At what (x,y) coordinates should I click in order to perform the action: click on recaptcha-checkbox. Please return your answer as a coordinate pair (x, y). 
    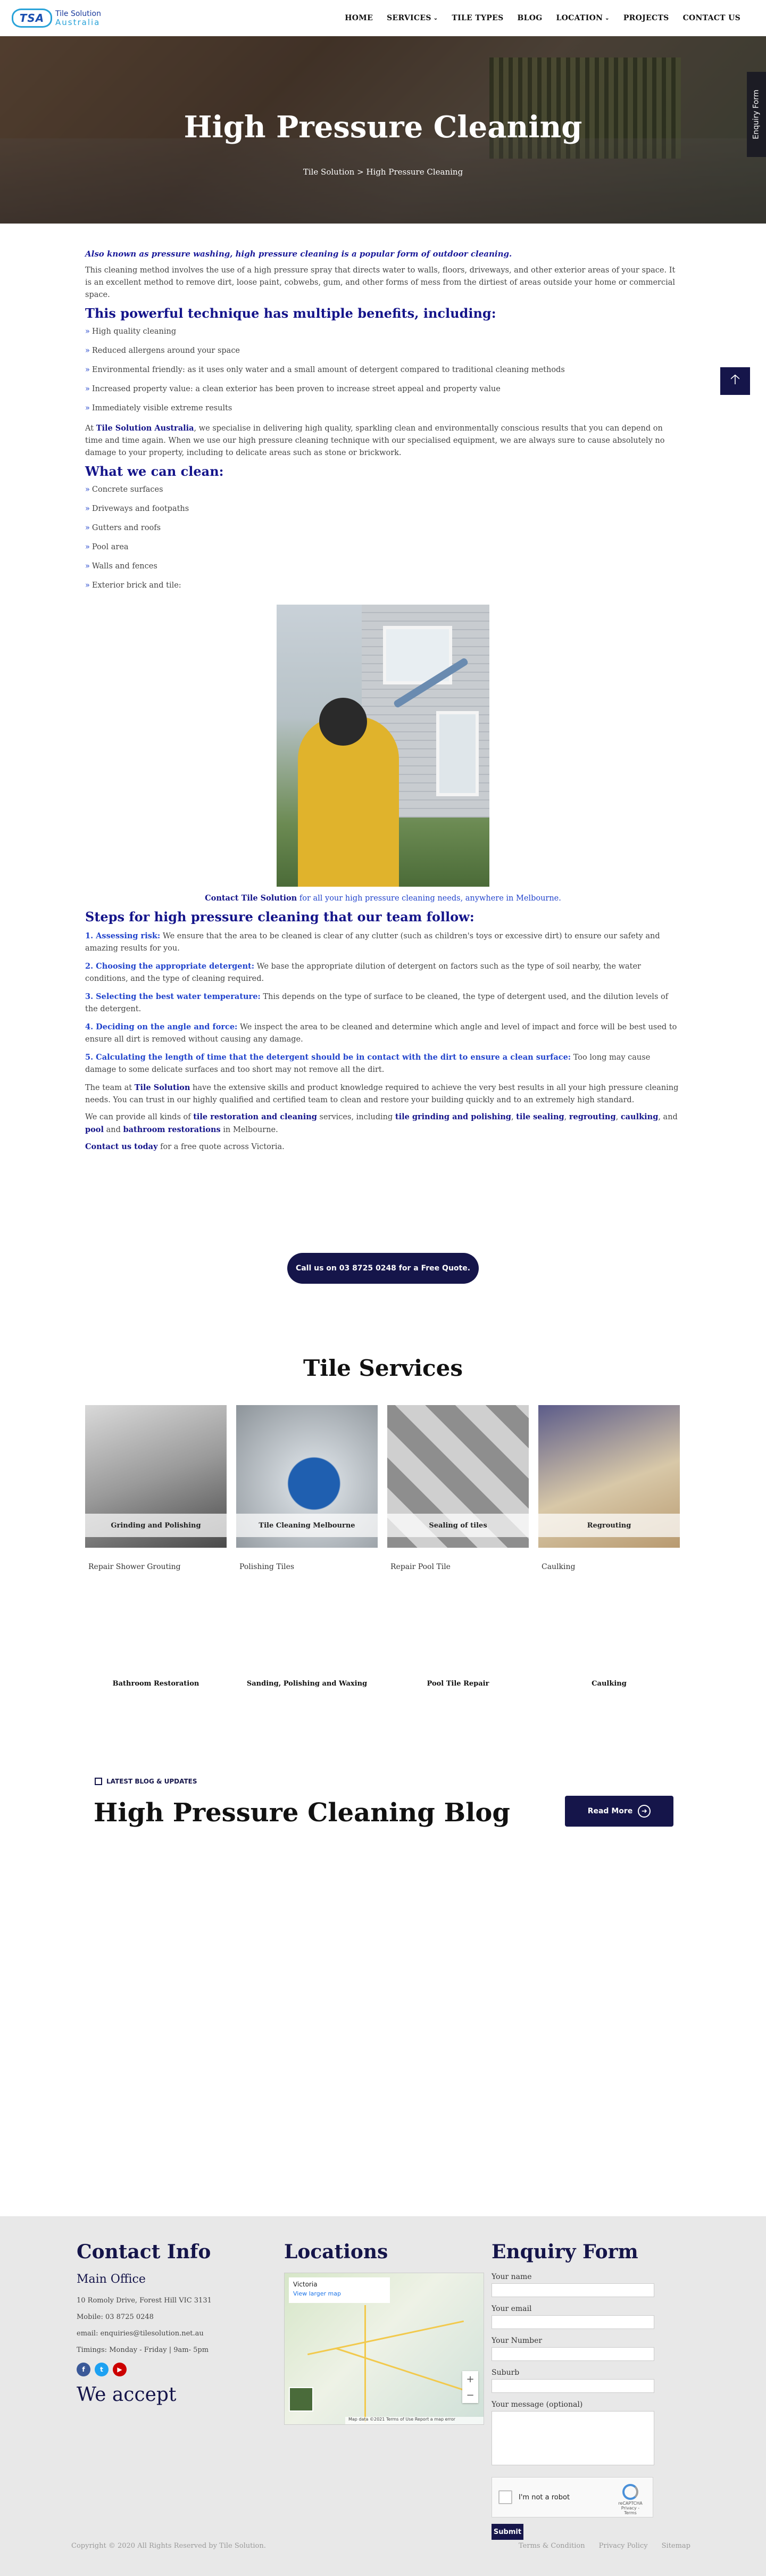
    Looking at the image, I should click on (505, 2497).